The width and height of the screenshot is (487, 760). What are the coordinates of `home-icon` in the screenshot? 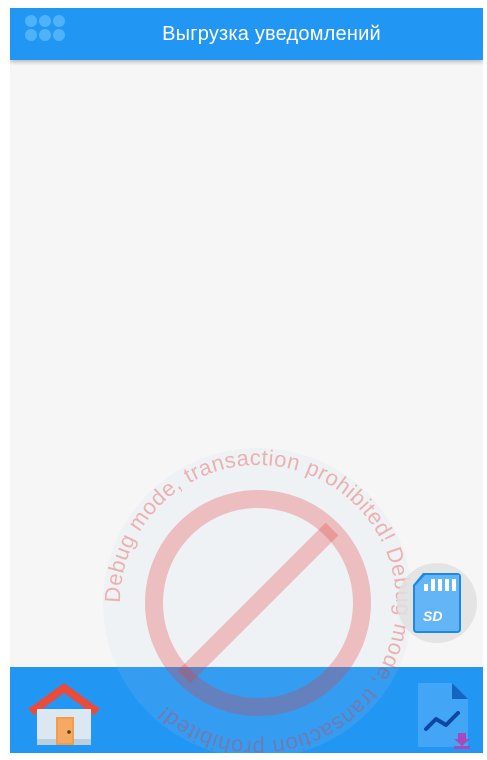 It's located at (64, 714).